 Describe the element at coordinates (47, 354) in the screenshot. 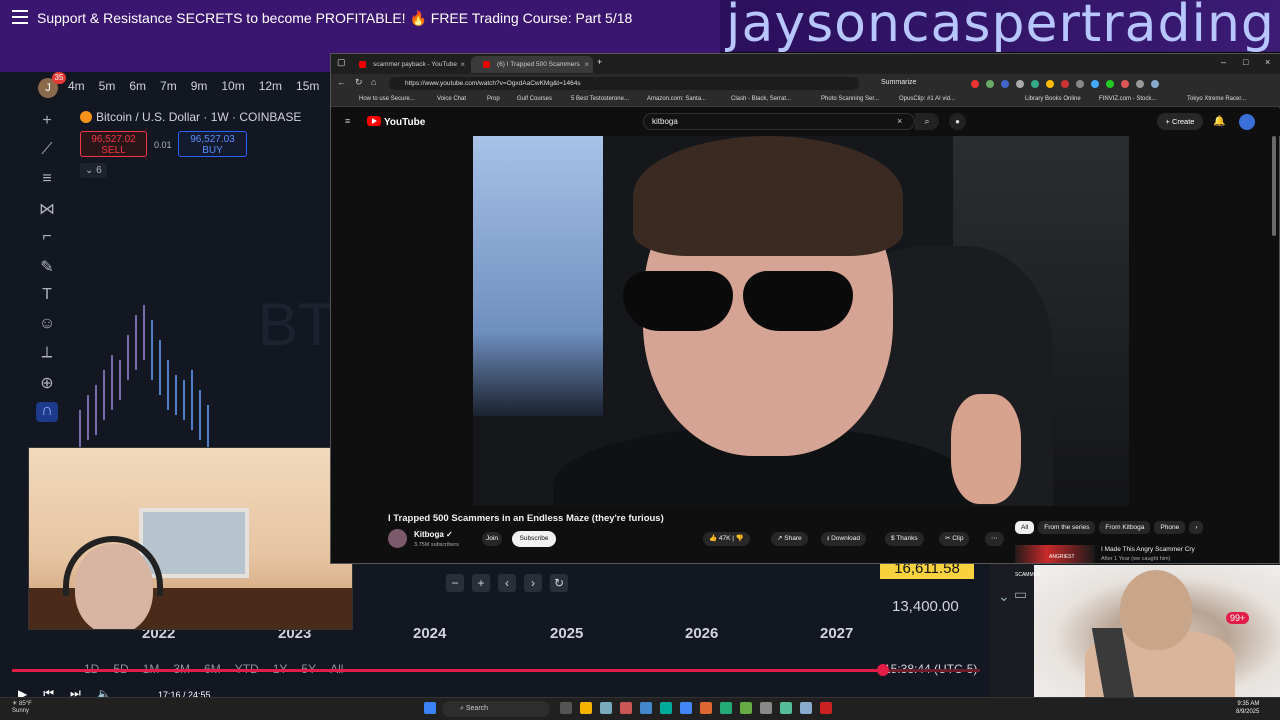

I see `ruler-icon: ⟂` at that location.